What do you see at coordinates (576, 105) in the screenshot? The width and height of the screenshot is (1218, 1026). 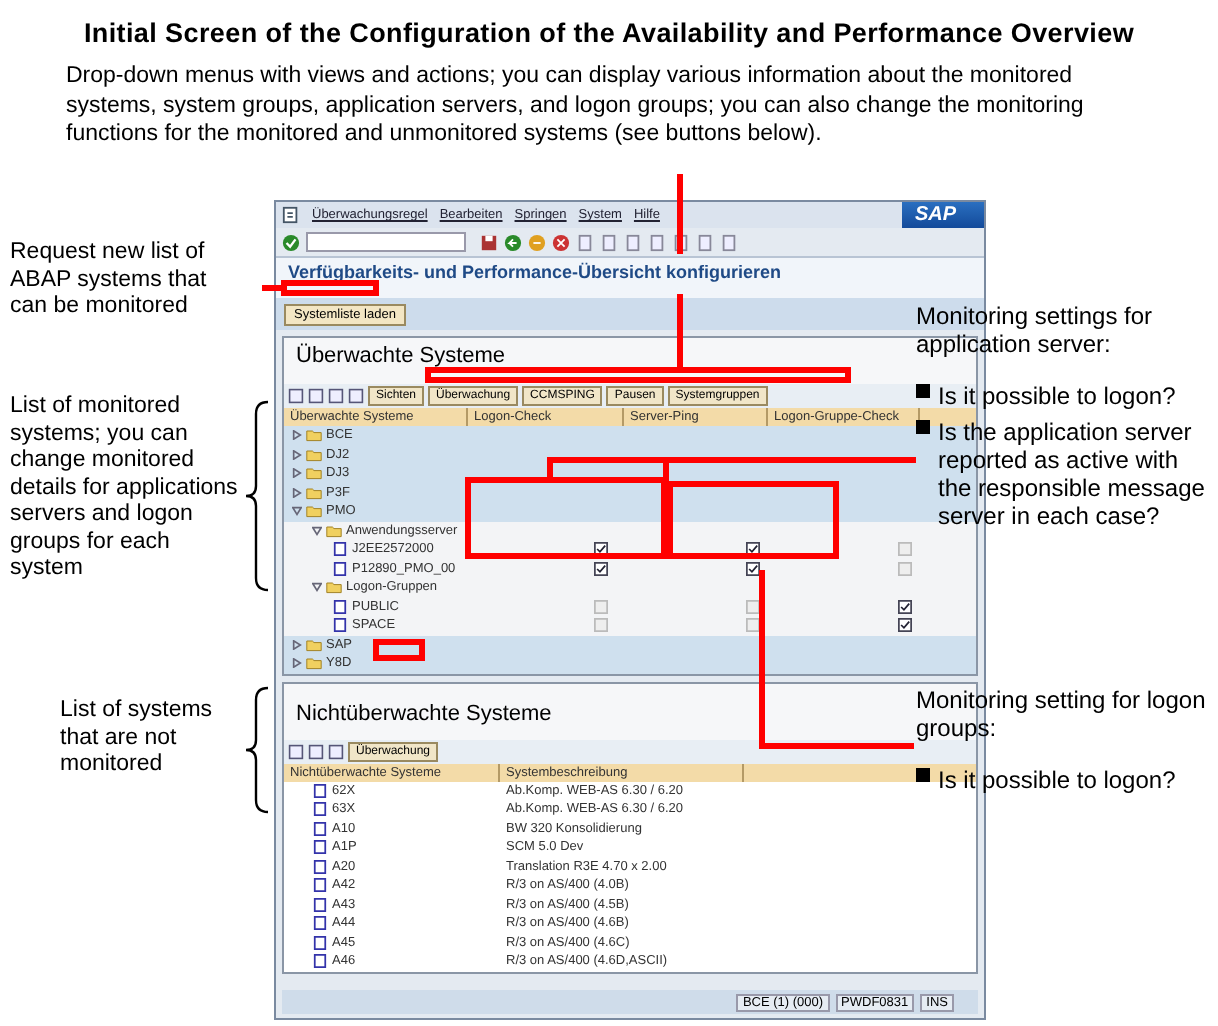 I see `description-text: Drop-down menus with views and actions; you can display various information about the monitored systems, system groups, application servers, and logon groups; you can also change the monitoring functions for the monitored and unmonitored systems (see buttons below).` at bounding box center [576, 105].